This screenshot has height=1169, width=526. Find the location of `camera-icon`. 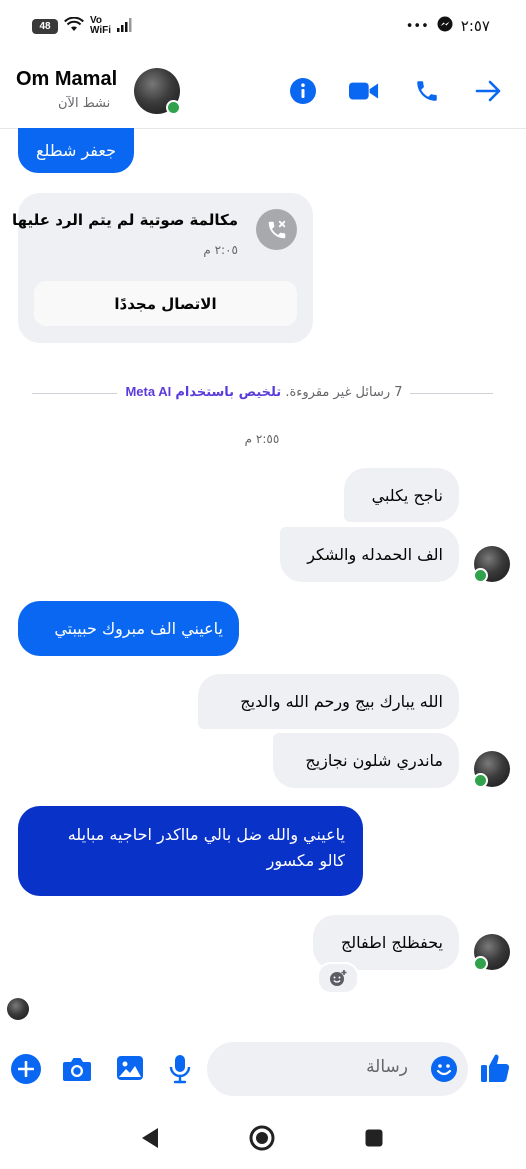

camera-icon is located at coordinates (77, 1071).